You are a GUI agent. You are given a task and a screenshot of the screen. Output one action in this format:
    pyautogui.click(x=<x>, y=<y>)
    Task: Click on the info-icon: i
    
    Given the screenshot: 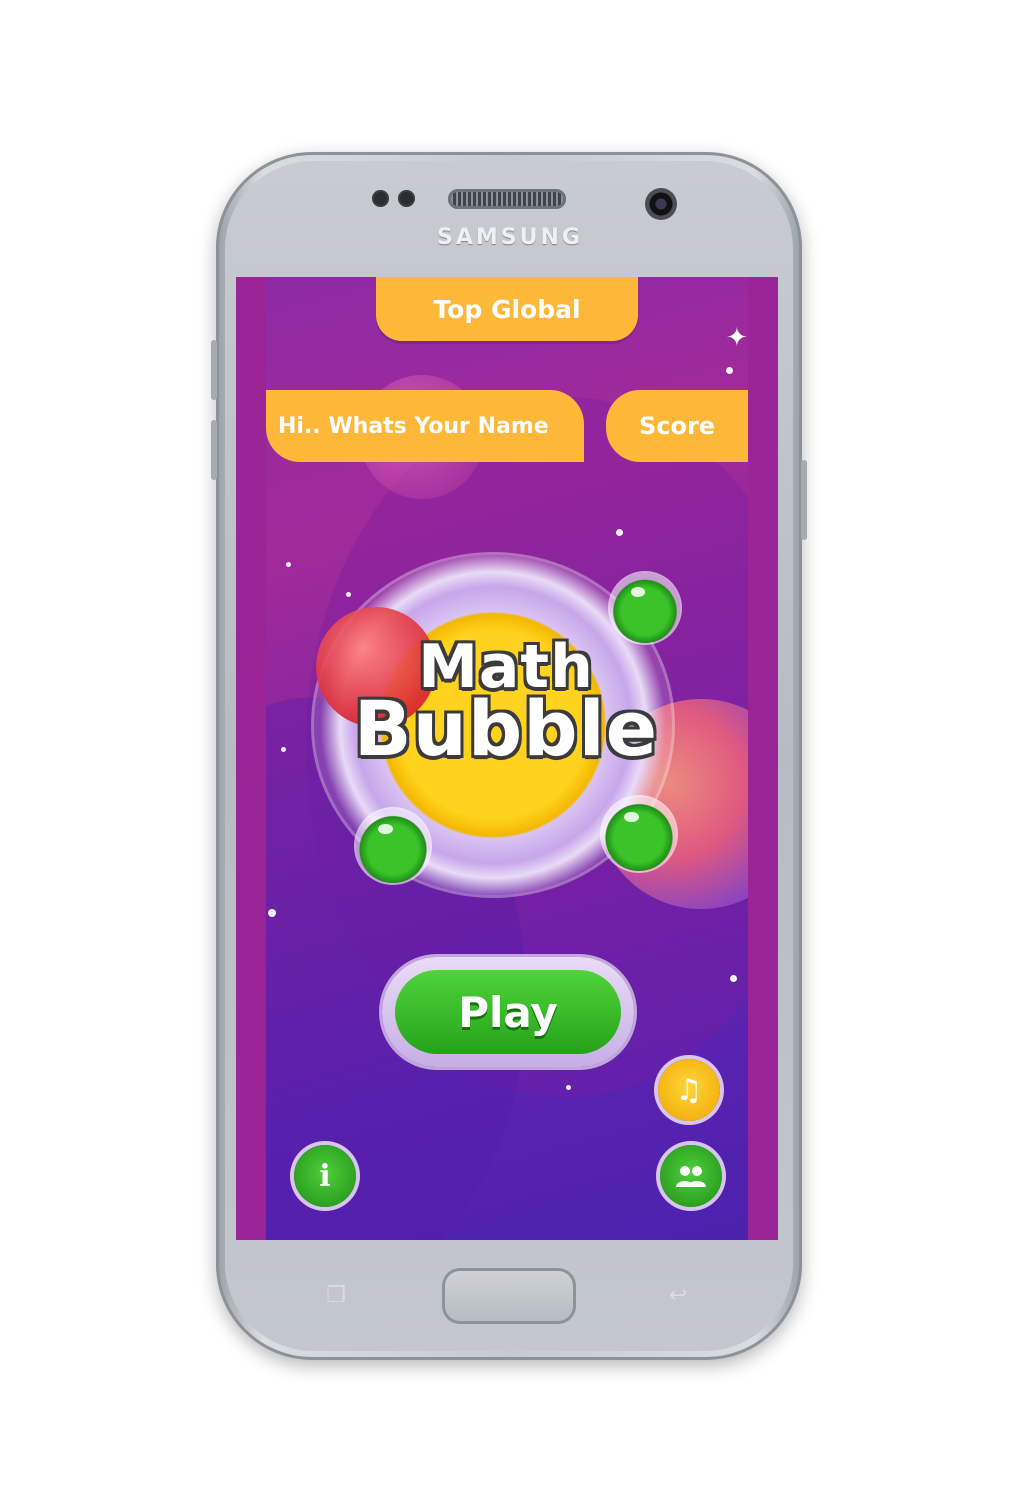 What is the action you would take?
    pyautogui.click(x=325, y=1176)
    